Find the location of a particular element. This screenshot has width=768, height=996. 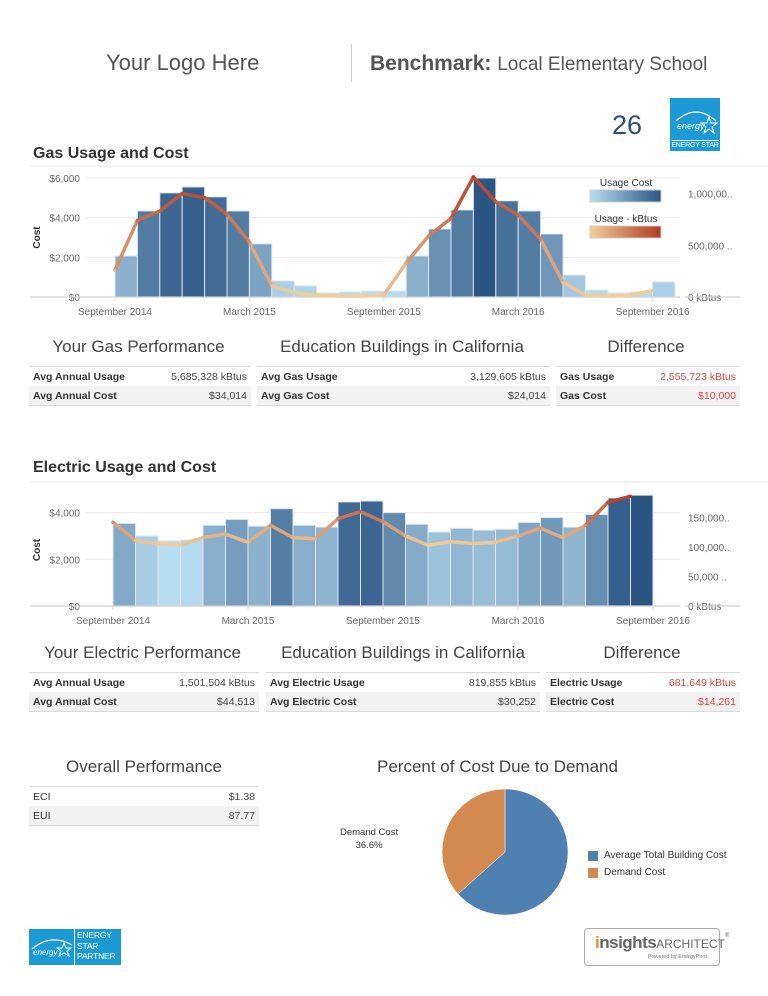

row-value: 5,685,328 kBtus is located at coordinates (209, 376).